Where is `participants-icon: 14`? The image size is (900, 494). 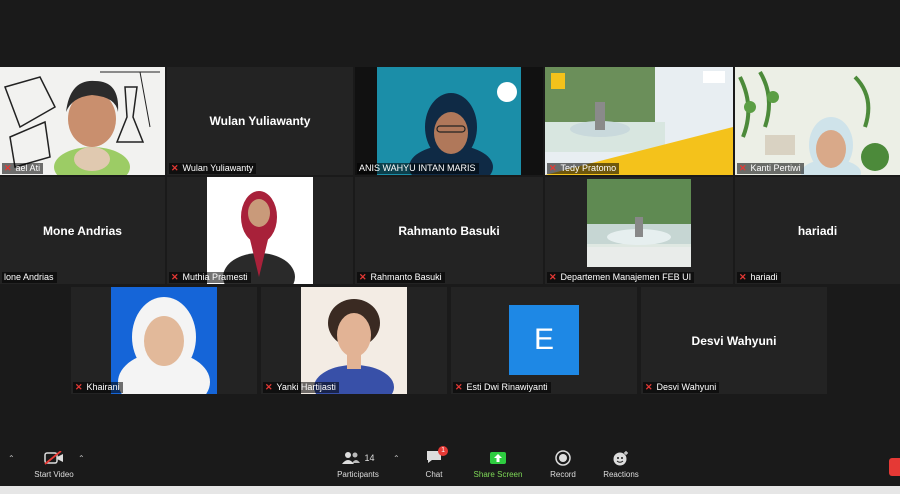
participants-icon: 14 is located at coordinates (358, 458).